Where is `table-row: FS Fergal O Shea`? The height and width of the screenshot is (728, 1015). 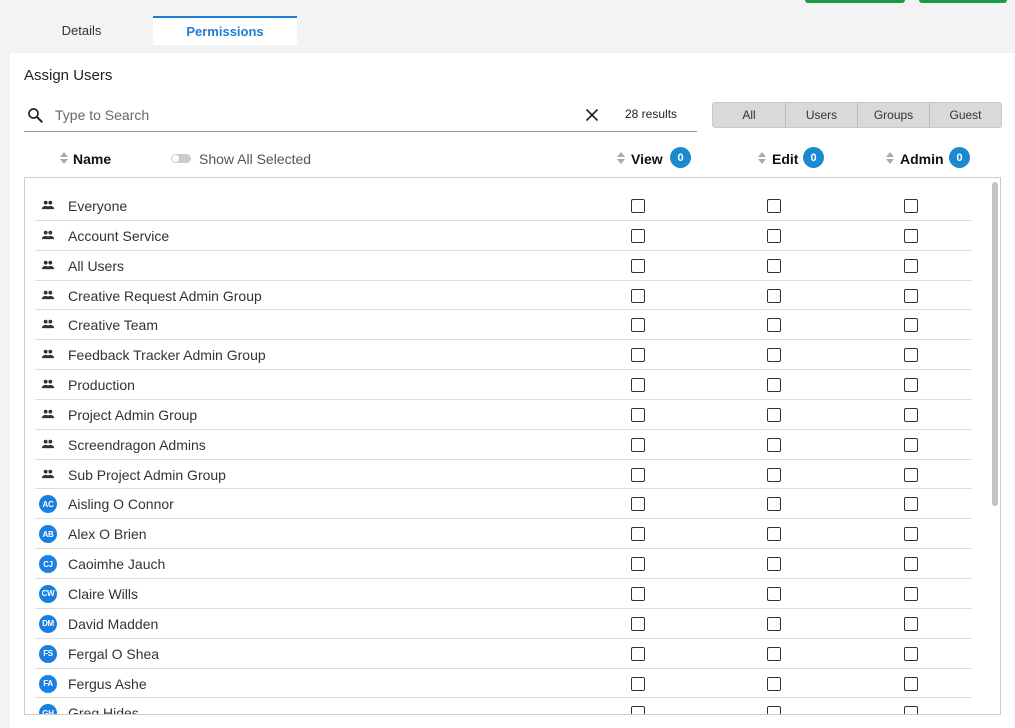 table-row: FS Fergal O Shea is located at coordinates (503, 654).